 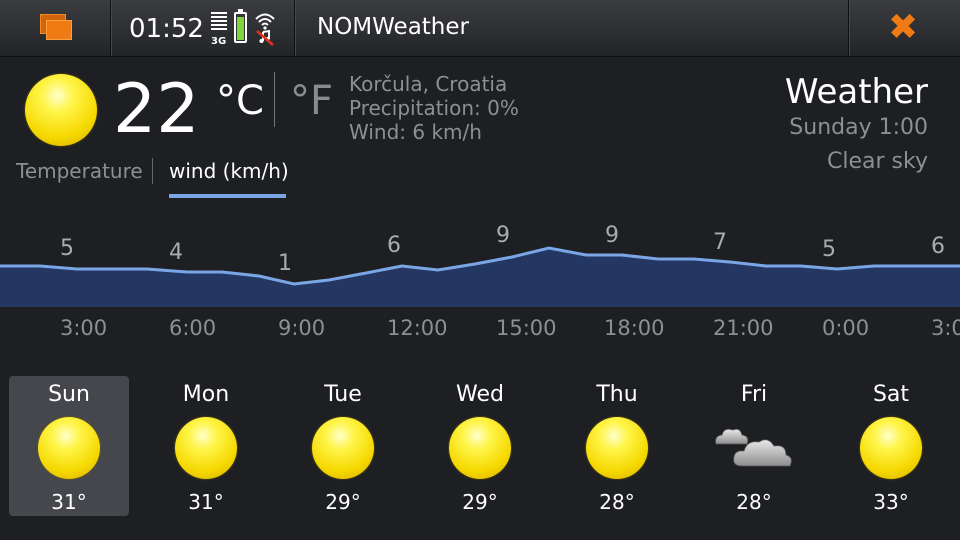 What do you see at coordinates (891, 502) in the screenshot?
I see `day-temperature: 33°` at bounding box center [891, 502].